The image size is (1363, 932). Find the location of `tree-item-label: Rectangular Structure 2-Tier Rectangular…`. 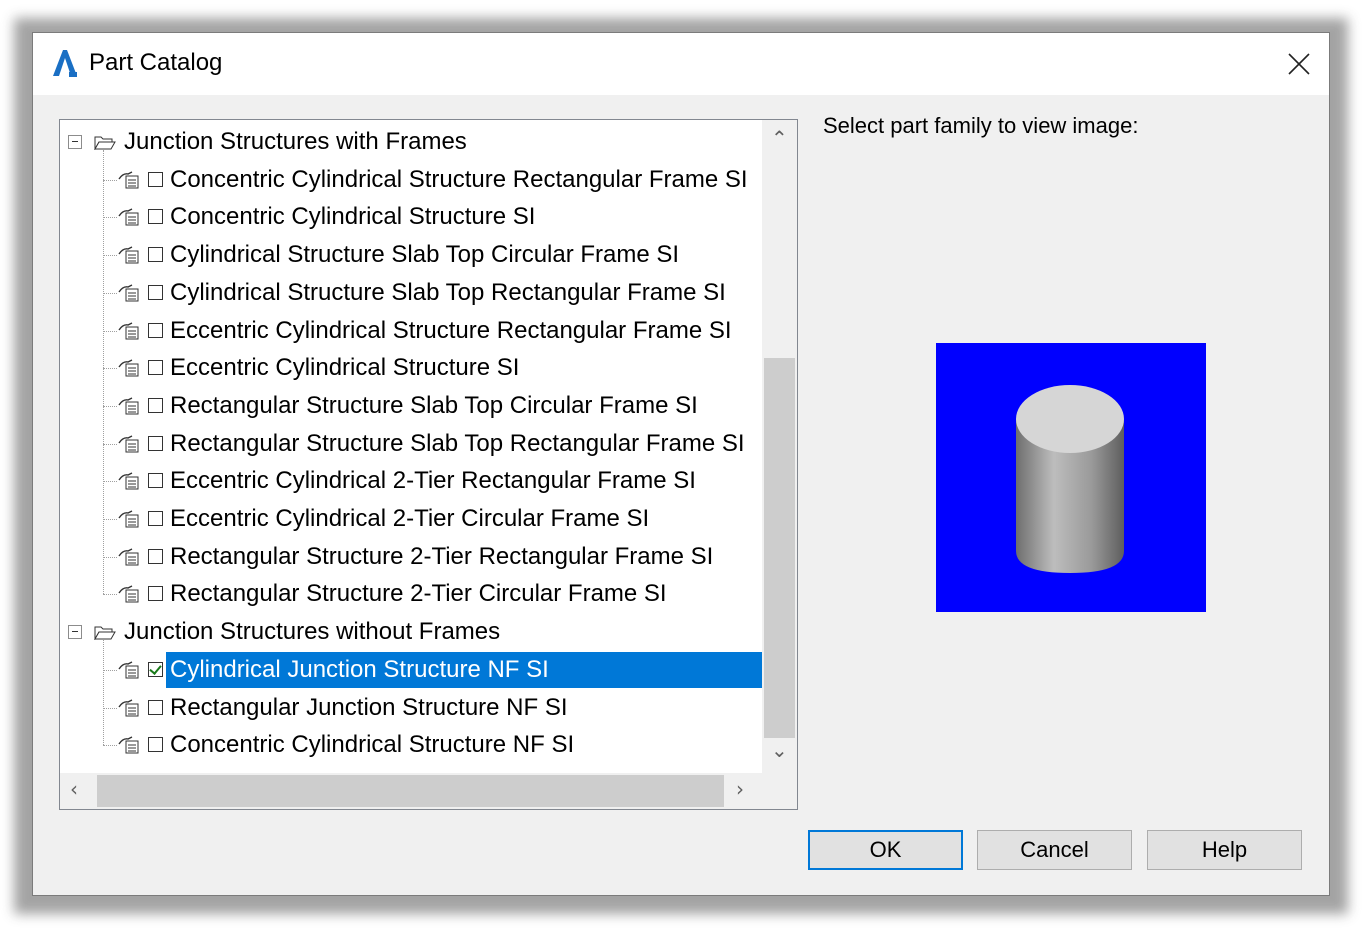

tree-item-label: Rectangular Structure 2-Tier Rectangular… is located at coordinates (442, 556).